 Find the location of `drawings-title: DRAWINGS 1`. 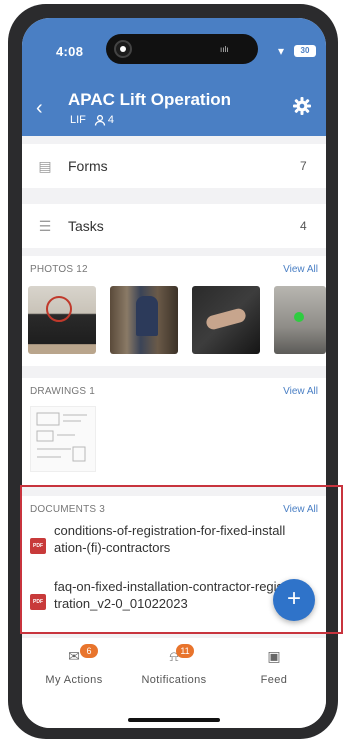

drawings-title: DRAWINGS 1 is located at coordinates (62, 391).